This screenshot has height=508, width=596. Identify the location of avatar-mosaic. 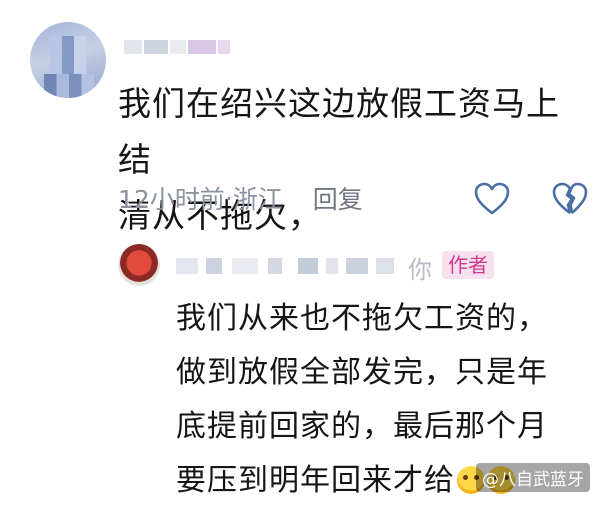
(69, 86).